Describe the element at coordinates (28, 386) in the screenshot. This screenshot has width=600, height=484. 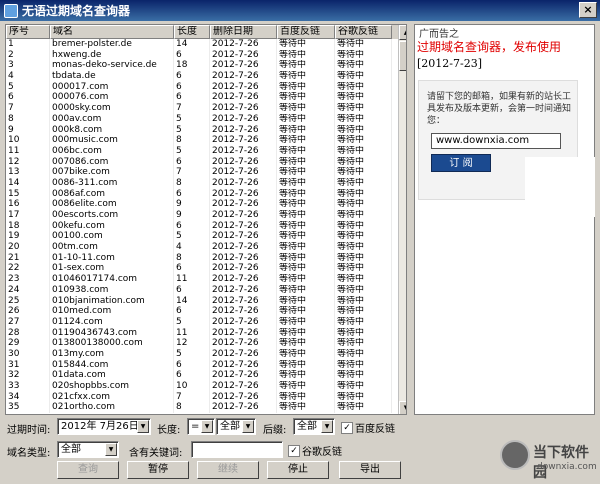
I see `table-cell: 33` at that location.